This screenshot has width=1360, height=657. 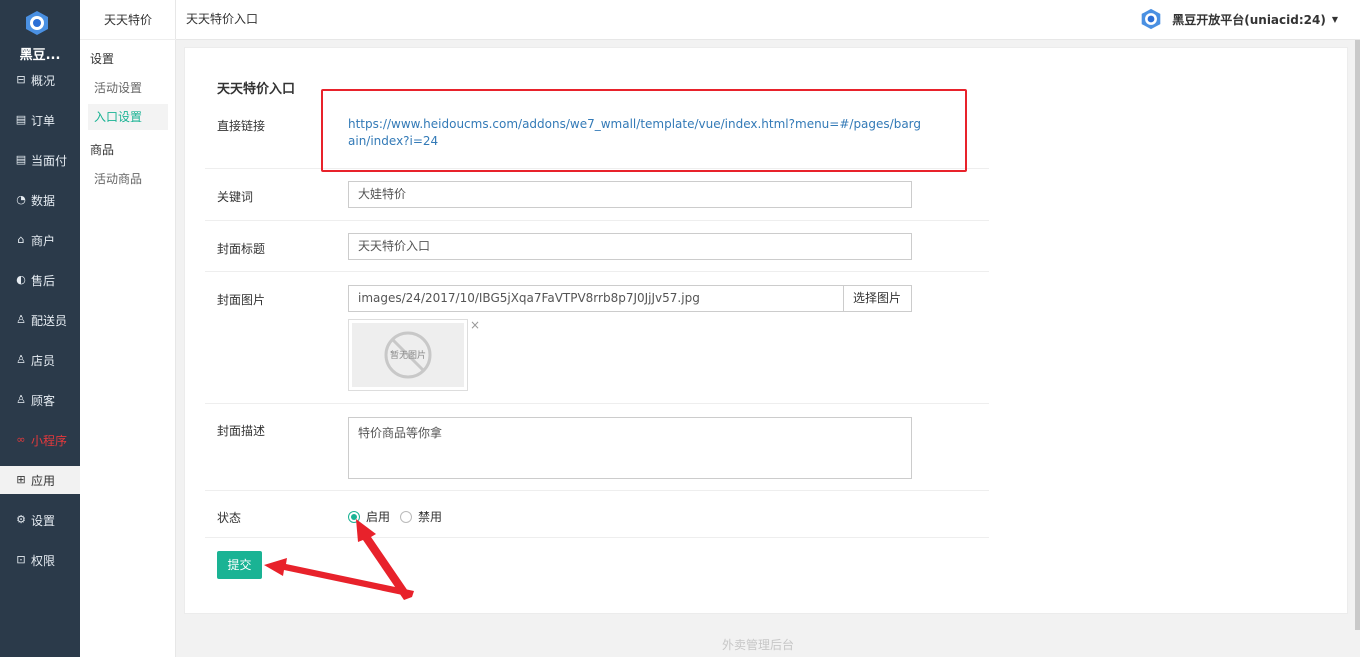 I want to click on annotation-arrows, so click(x=339, y=559).